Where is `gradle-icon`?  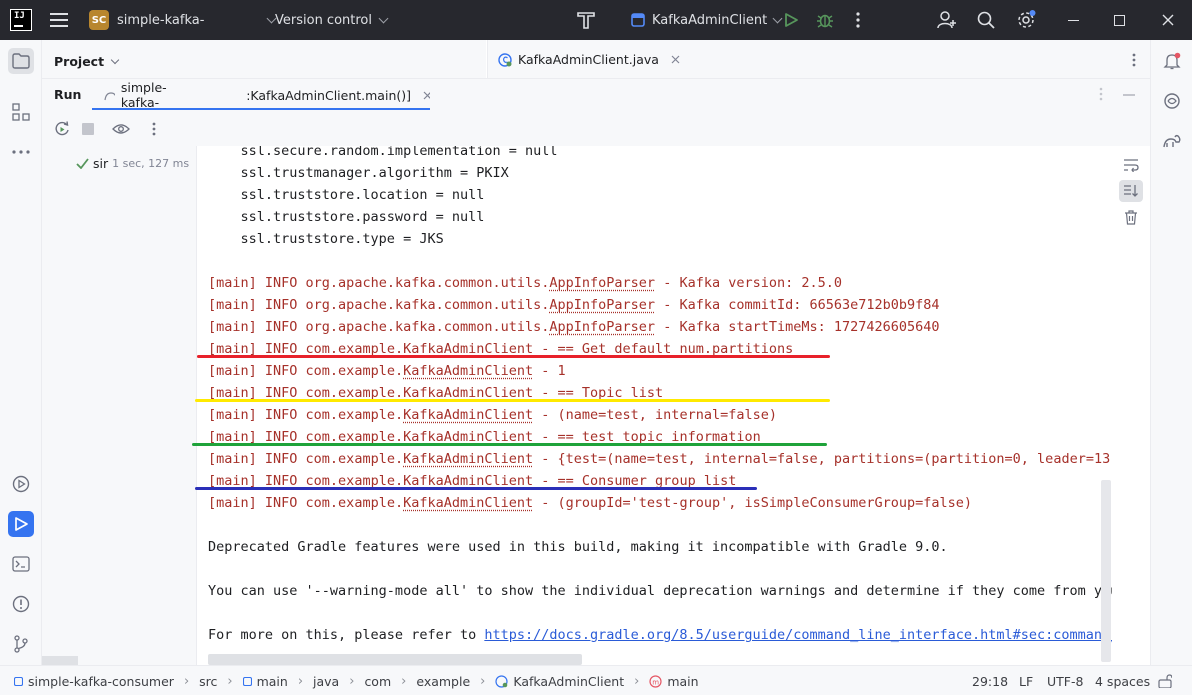
gradle-icon is located at coordinates (1172, 141).